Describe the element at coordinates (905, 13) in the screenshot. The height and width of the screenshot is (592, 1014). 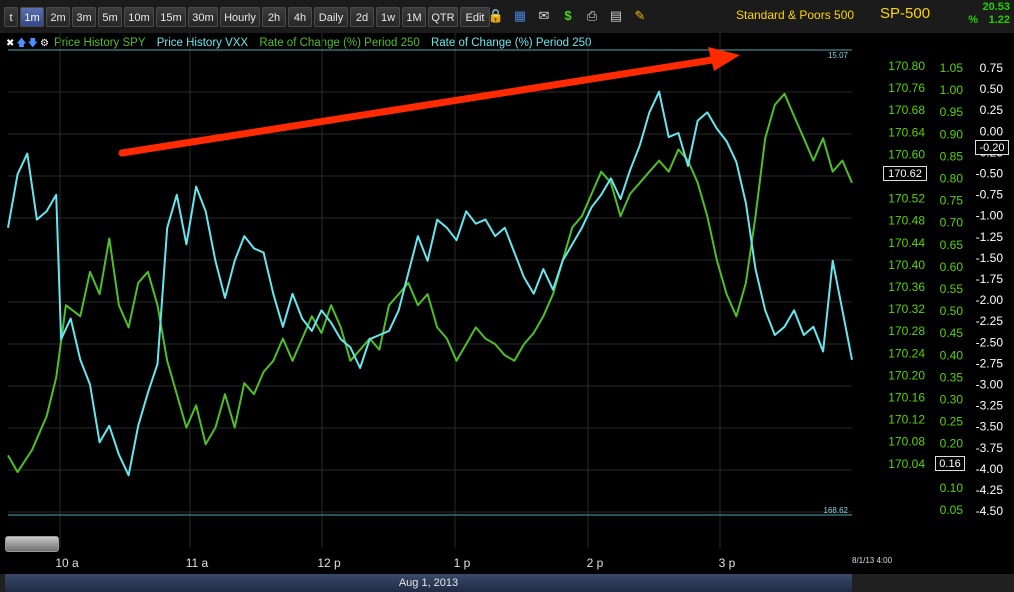
I see `symbol-code: SP-500` at that location.